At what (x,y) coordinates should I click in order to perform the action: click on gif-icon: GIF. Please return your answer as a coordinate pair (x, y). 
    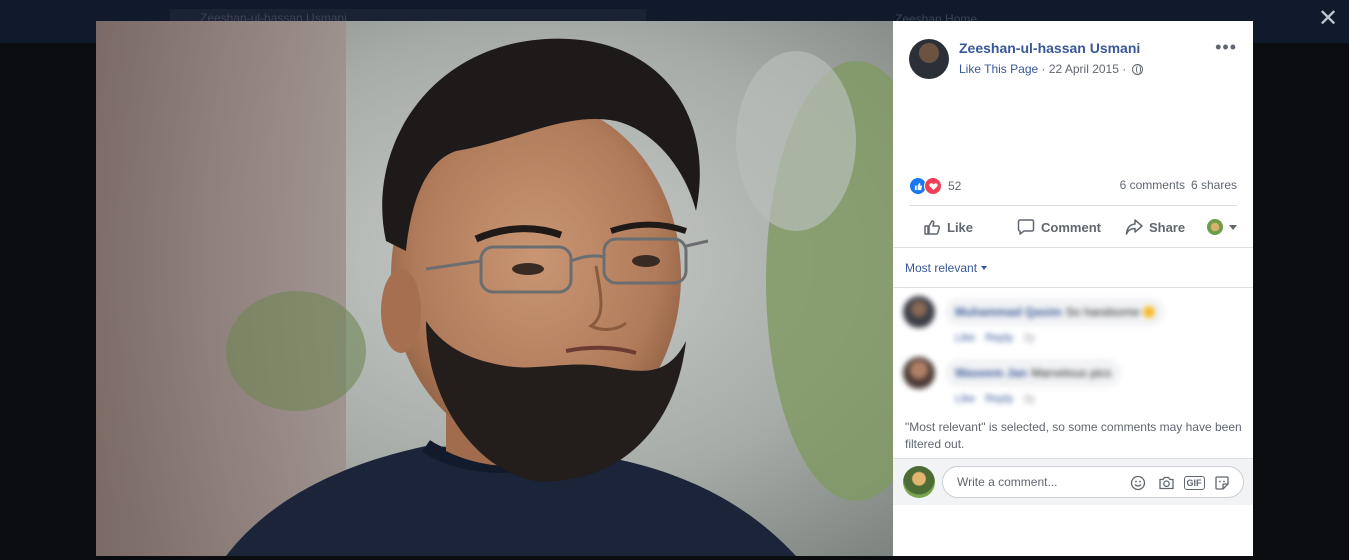
    Looking at the image, I should click on (1194, 483).